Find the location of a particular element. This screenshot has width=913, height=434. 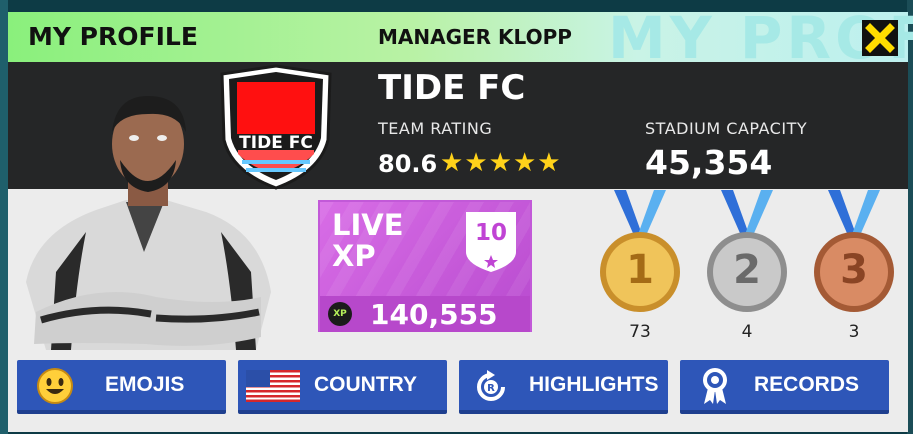

smiley-icon is located at coordinates (55, 386).